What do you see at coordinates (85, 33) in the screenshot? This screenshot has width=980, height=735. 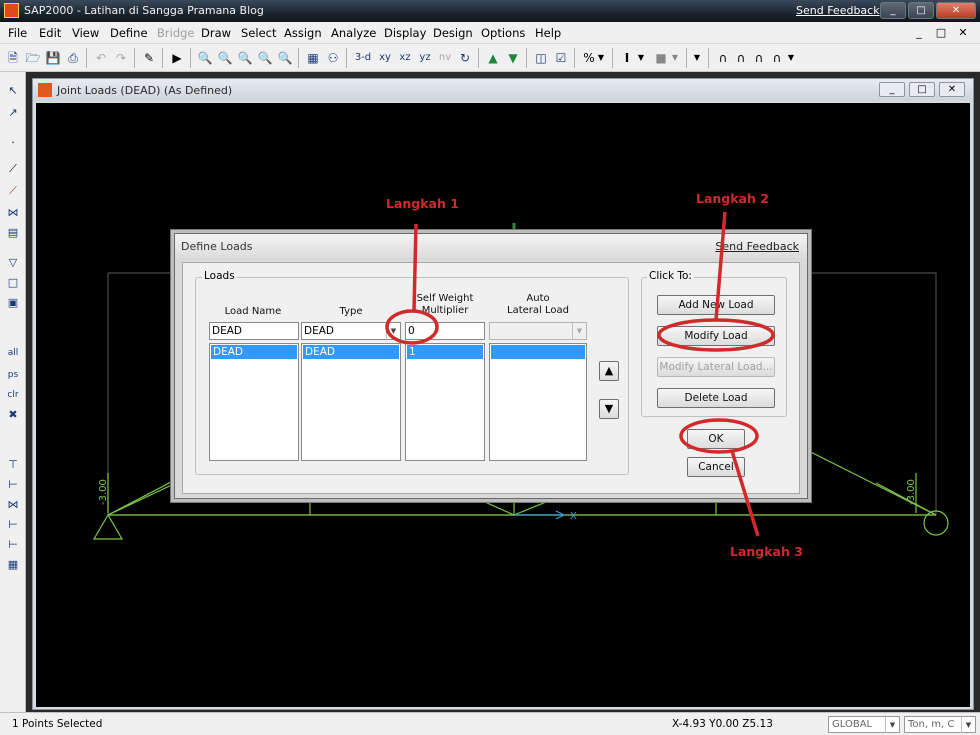 I see `menu-view: View` at bounding box center [85, 33].